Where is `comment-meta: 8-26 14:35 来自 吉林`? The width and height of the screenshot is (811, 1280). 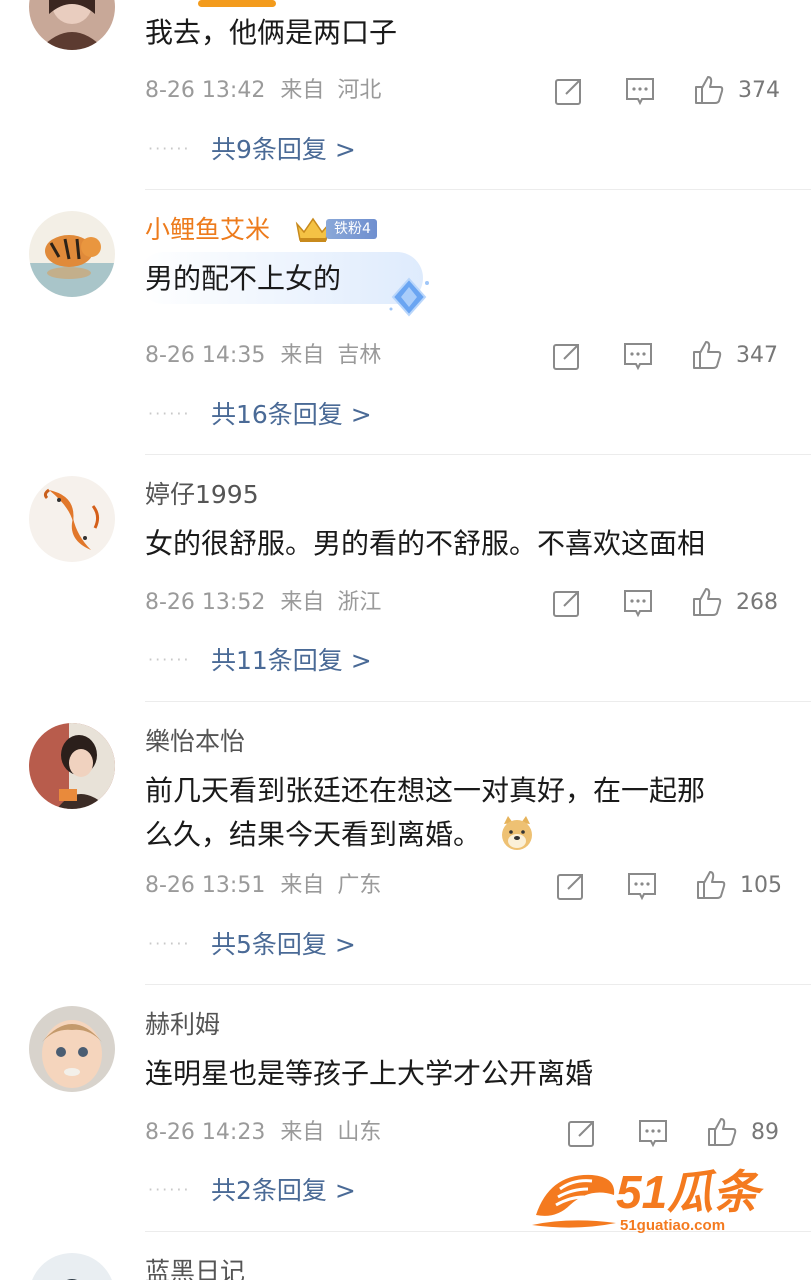
comment-meta: 8-26 14:35 来自 吉林 is located at coordinates (263, 356).